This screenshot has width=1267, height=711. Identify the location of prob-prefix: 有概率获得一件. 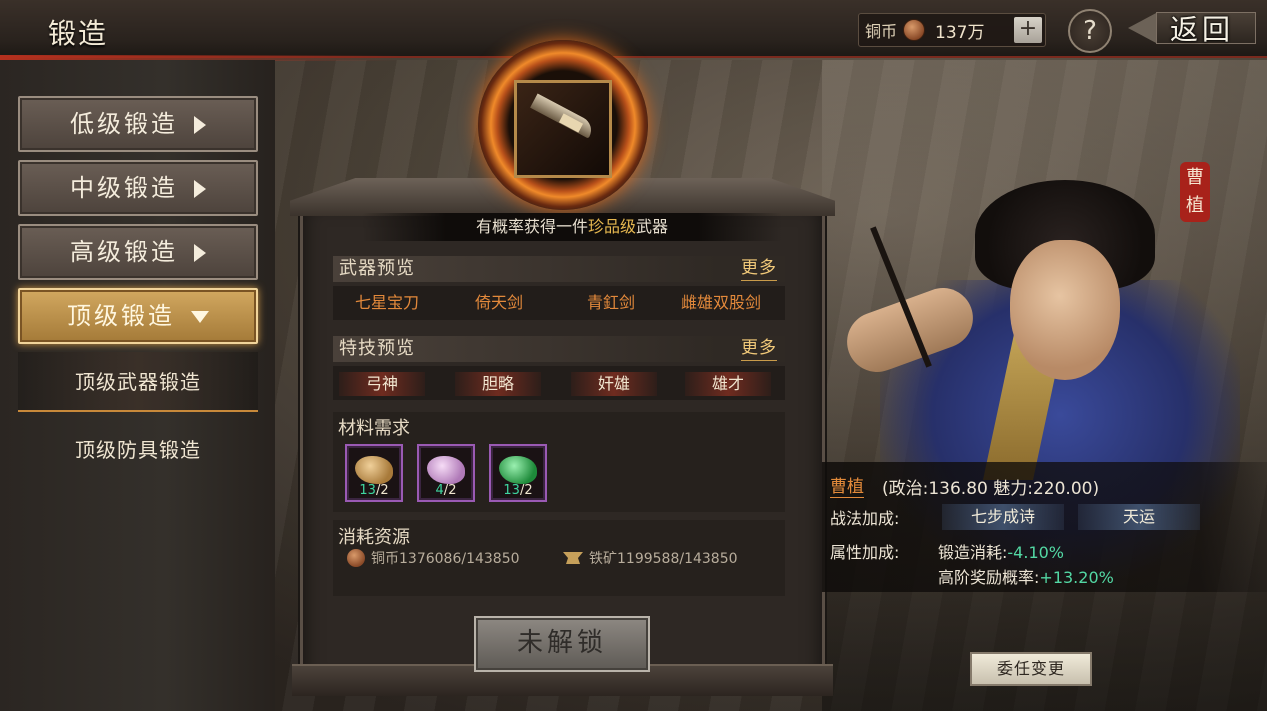
(531, 226).